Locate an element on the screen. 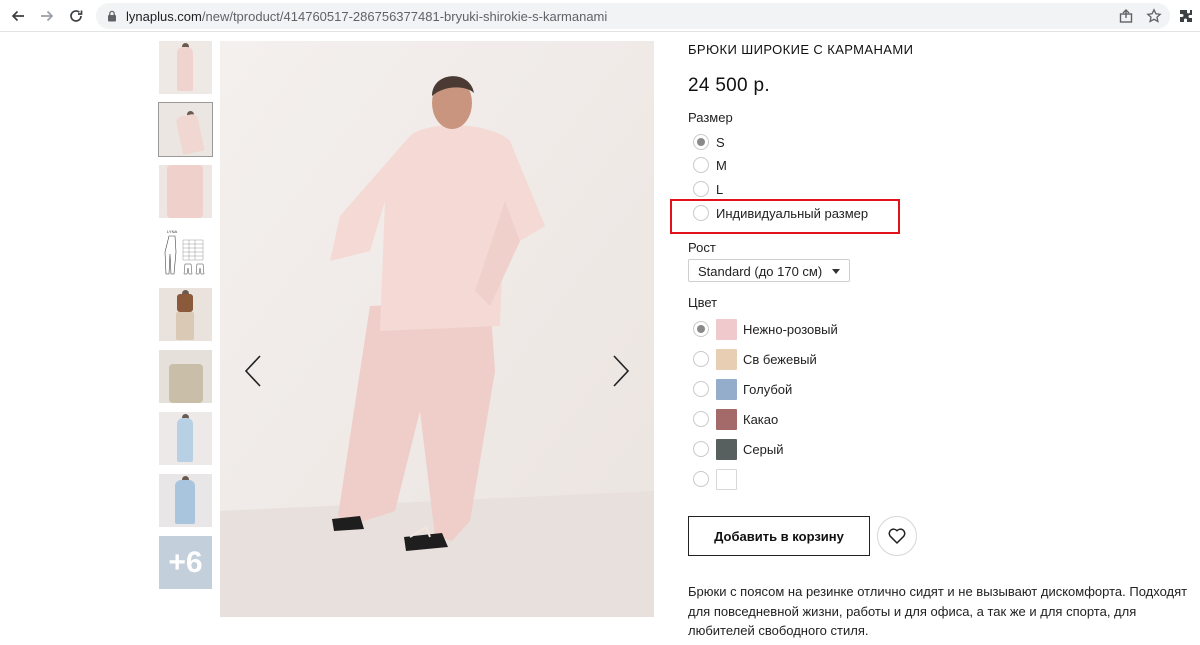 The height and width of the screenshot is (645, 1200). highlight-annotation is located at coordinates (785, 216).